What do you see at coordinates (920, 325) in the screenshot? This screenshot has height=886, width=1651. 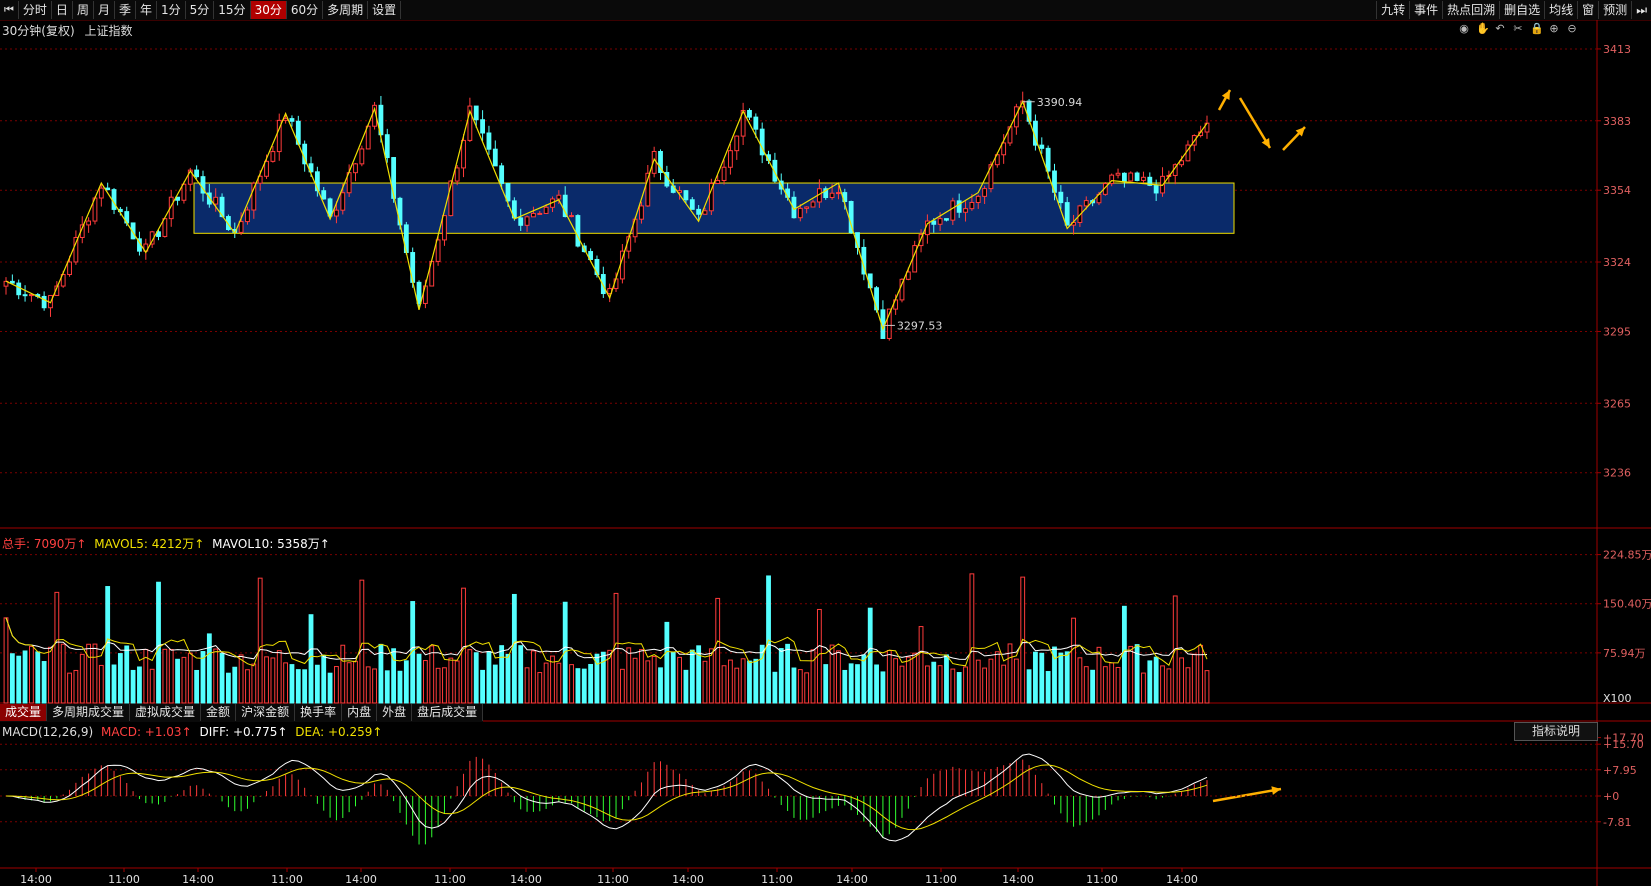 I see `price-annotation-label: 3297.53` at bounding box center [920, 325].